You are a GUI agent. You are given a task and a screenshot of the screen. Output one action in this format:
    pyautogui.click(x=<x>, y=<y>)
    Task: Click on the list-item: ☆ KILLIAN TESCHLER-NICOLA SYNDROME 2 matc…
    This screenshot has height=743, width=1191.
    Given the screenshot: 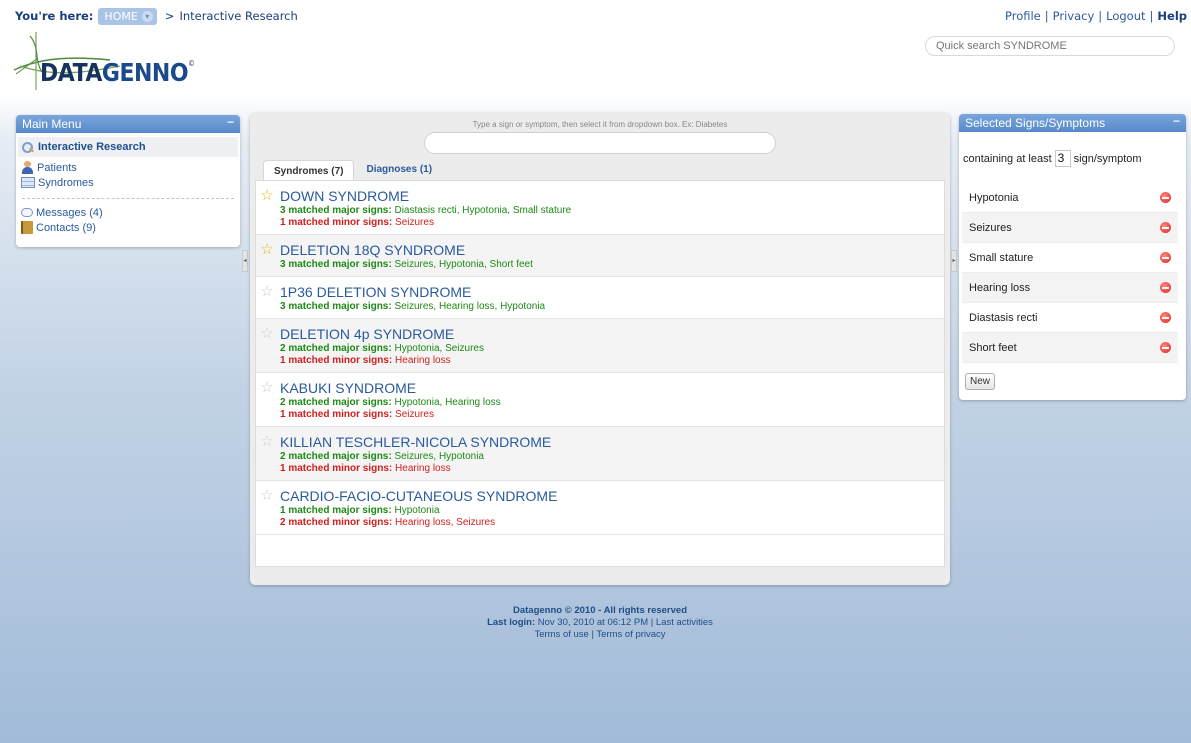 What is the action you would take?
    pyautogui.click(x=600, y=454)
    